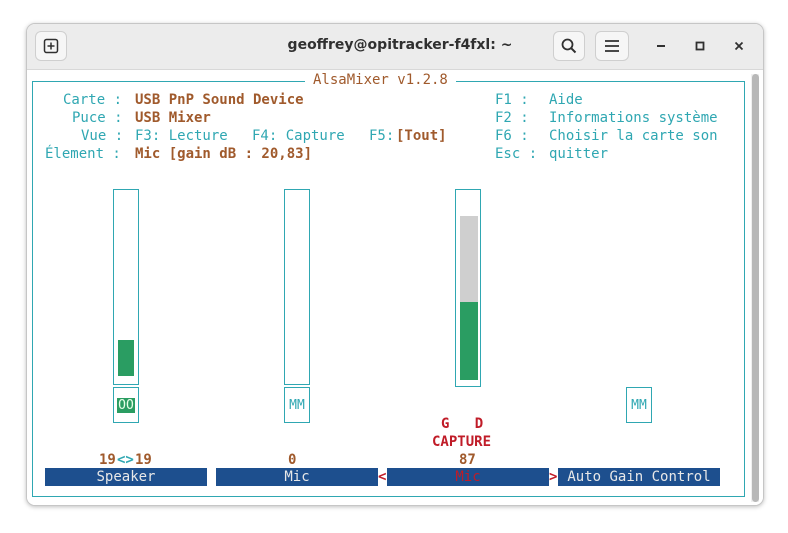 The height and width of the screenshot is (533, 788). What do you see at coordinates (173, 118) in the screenshot?
I see `puce-value: USB Mixer` at bounding box center [173, 118].